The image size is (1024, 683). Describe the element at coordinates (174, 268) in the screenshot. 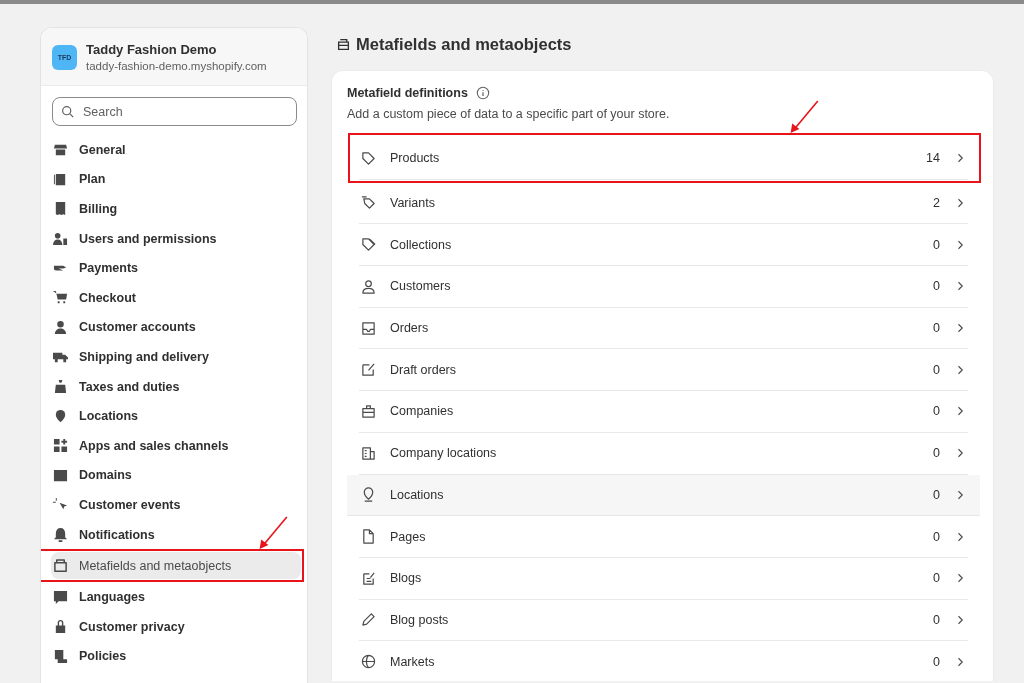

I see `sidebar-item: Payments` at that location.